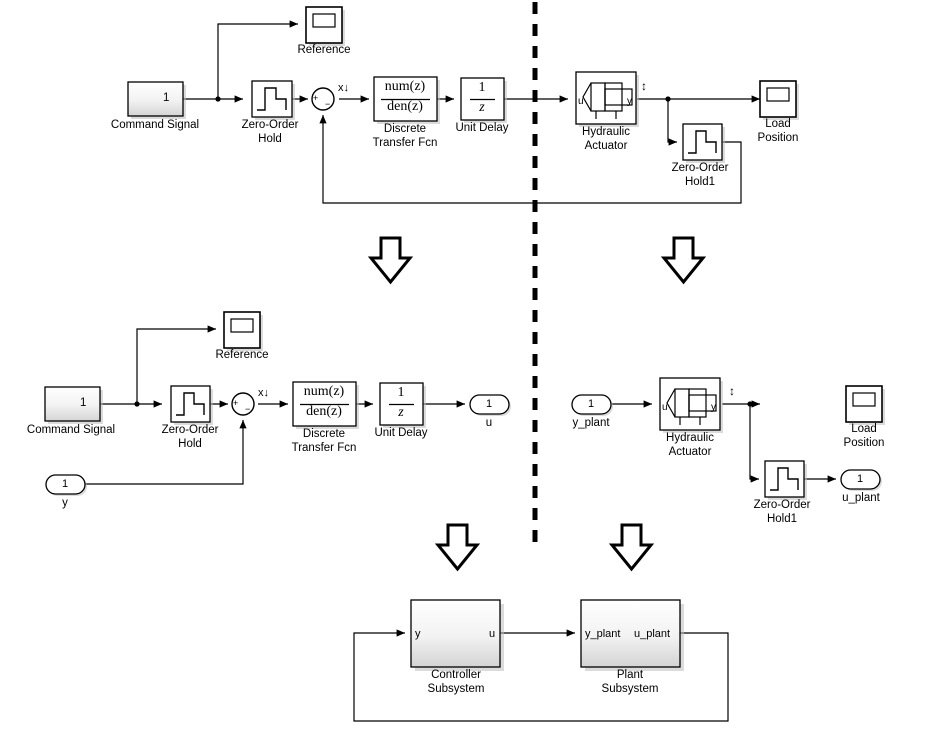 This screenshot has width=941, height=755. Describe the element at coordinates (324, 50) in the screenshot. I see `reference-scope-label-stage1: Reference` at that location.